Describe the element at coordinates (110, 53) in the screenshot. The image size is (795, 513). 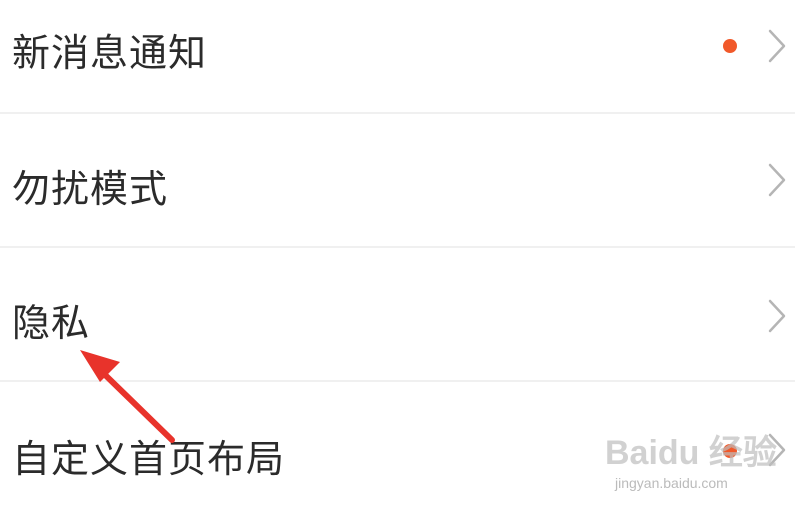
I see `settings-item-label: 新消息通知` at that location.